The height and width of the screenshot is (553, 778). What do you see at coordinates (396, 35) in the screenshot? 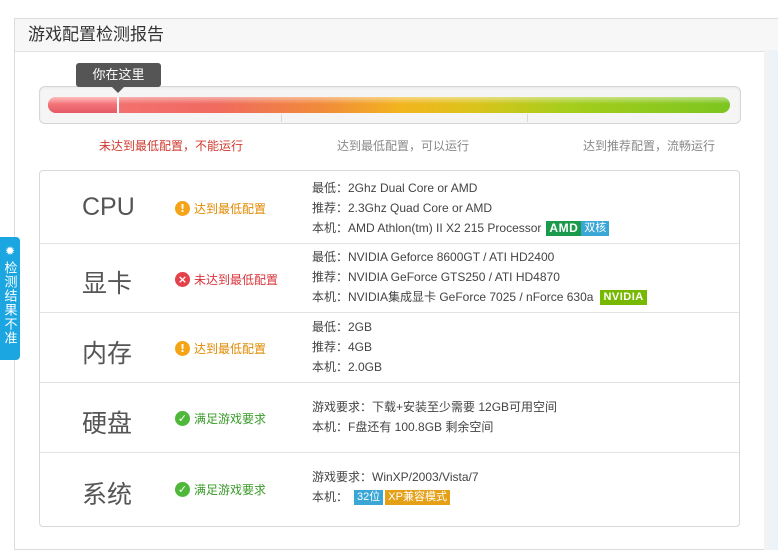
I see `page-title: 游戏配置检测报告` at bounding box center [396, 35].